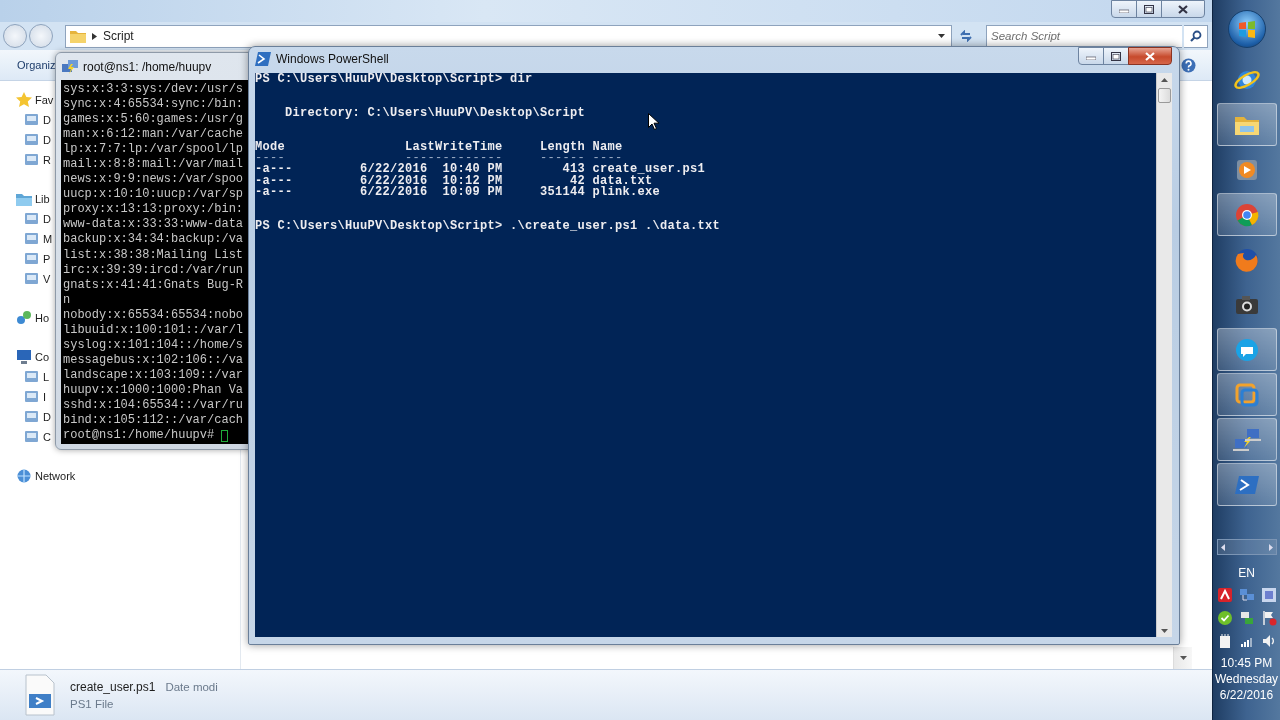 Image resolution: width=1280 pixels, height=720 pixels. I want to click on terminal-line: huupv:x:1000:1000:Phan Va, so click(153, 390).